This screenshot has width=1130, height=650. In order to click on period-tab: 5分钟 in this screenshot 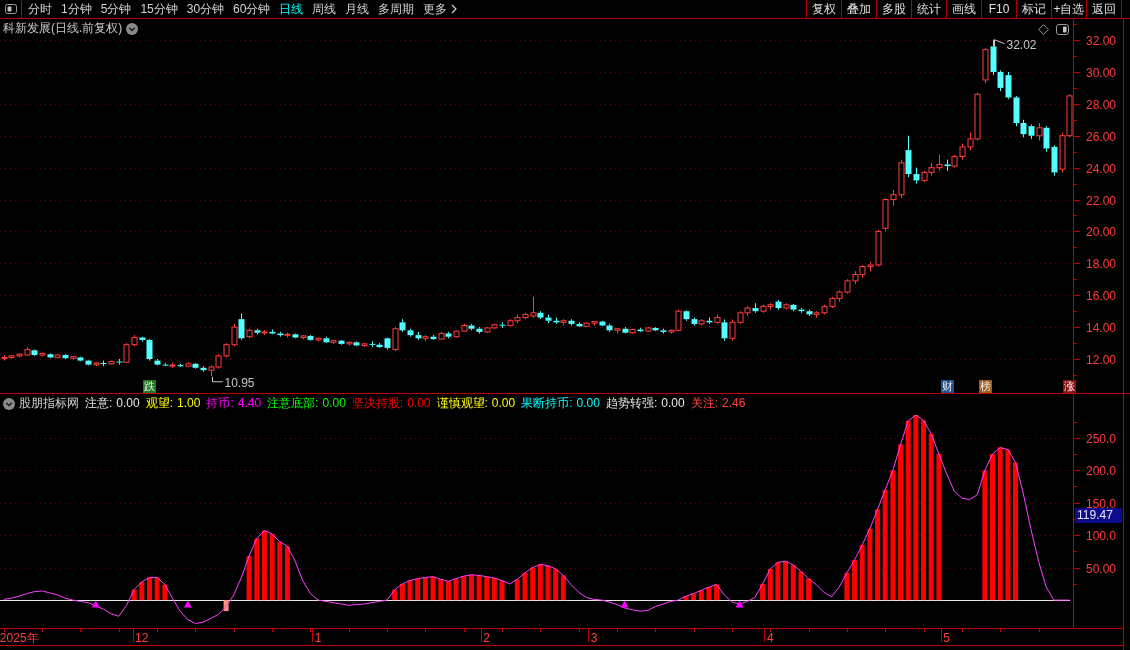, I will do `click(116, 9)`.